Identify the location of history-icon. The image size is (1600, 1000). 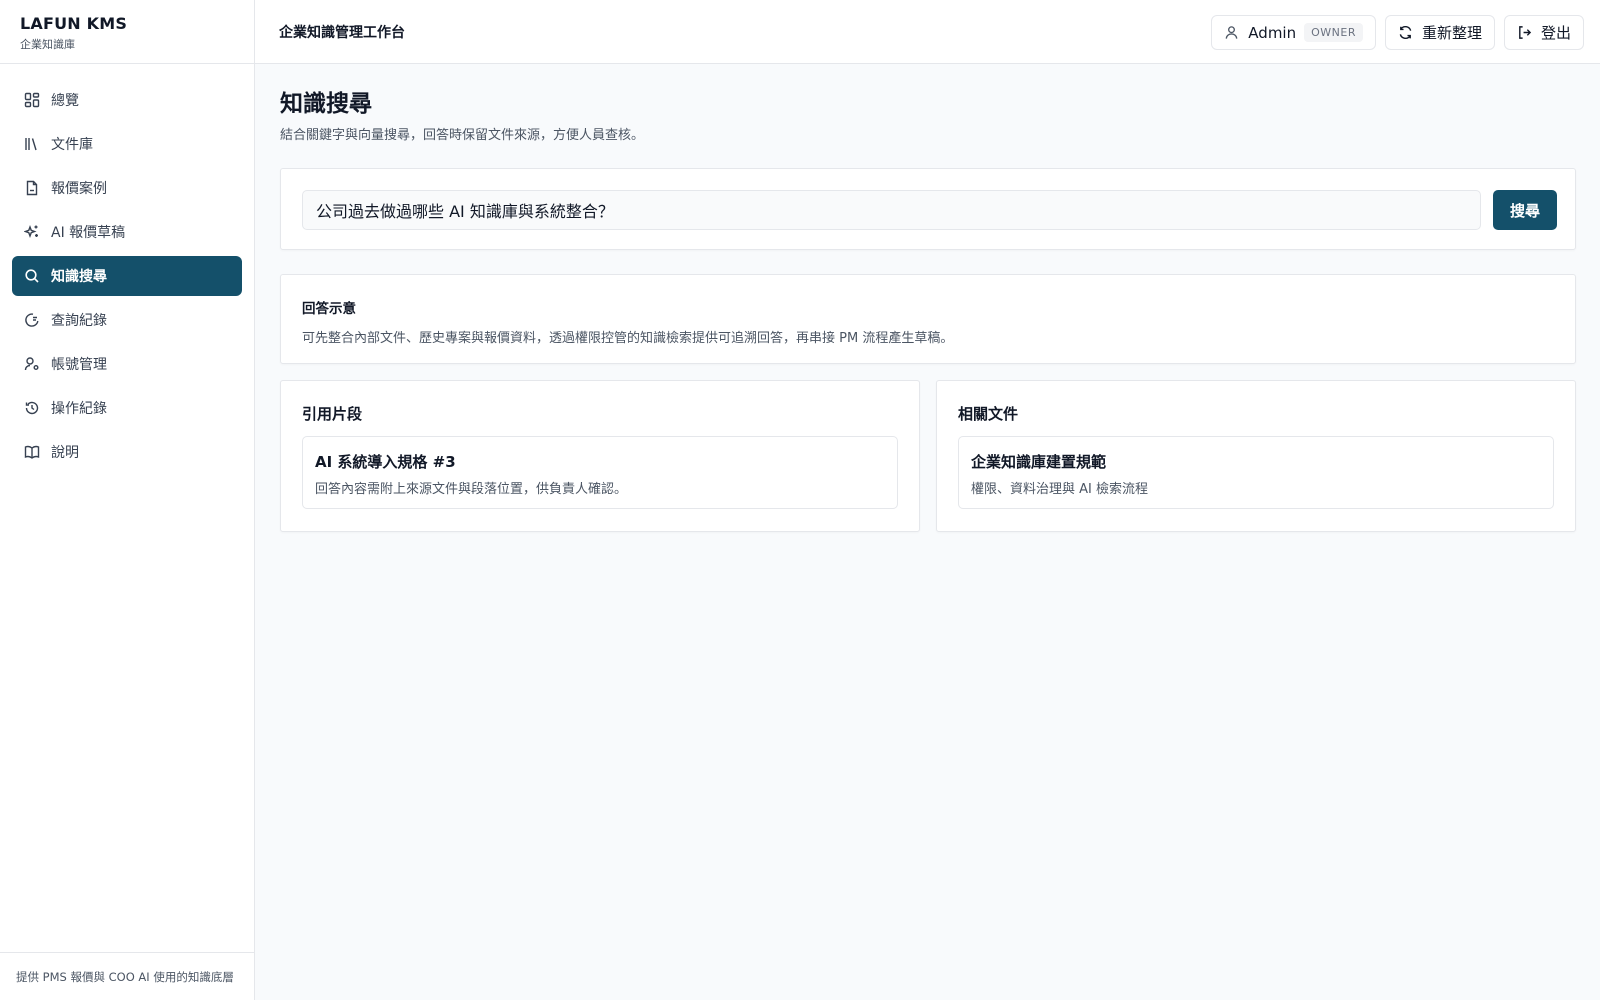
(32, 408).